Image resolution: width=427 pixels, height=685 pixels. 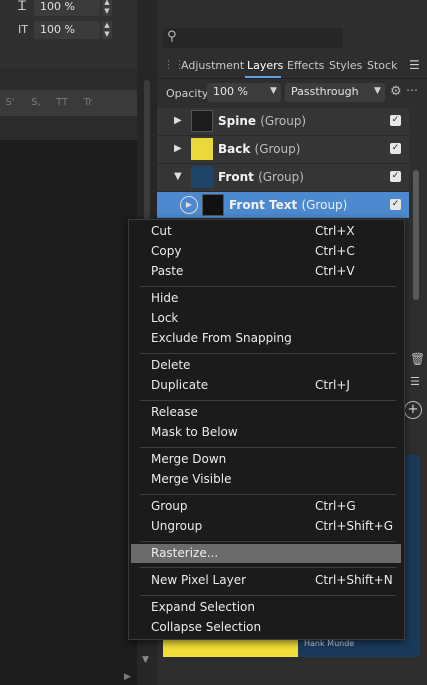 What do you see at coordinates (266, 627) in the screenshot?
I see `menu-item-collapse-selection: Collapse Selection` at bounding box center [266, 627].